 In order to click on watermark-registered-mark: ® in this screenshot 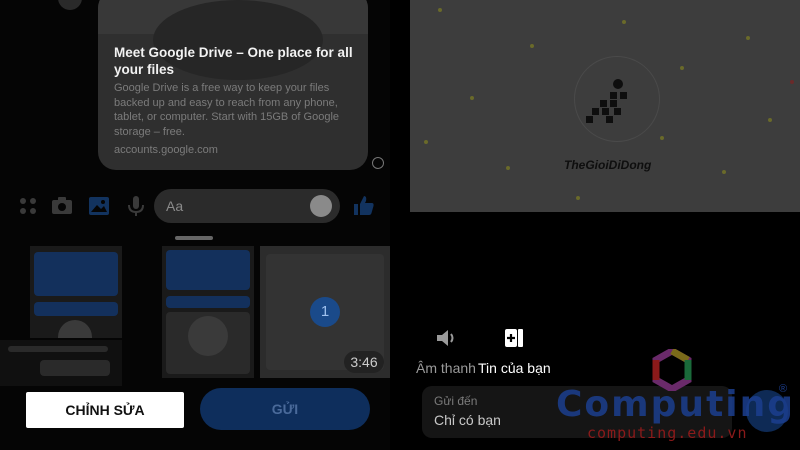, I will do `click(783, 389)`.